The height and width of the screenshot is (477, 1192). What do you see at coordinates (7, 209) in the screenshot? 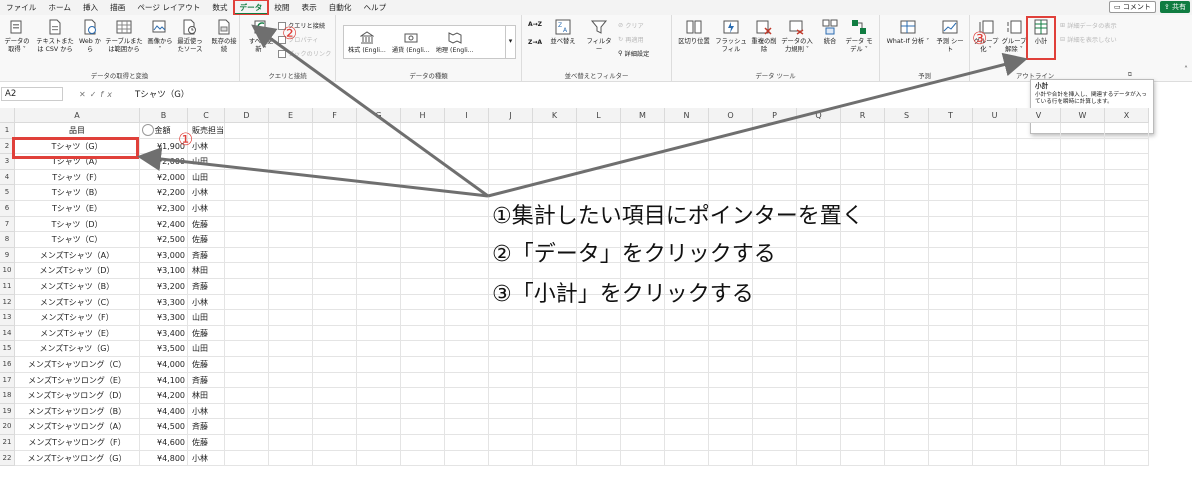
I see `row-header: 6` at bounding box center [7, 209].